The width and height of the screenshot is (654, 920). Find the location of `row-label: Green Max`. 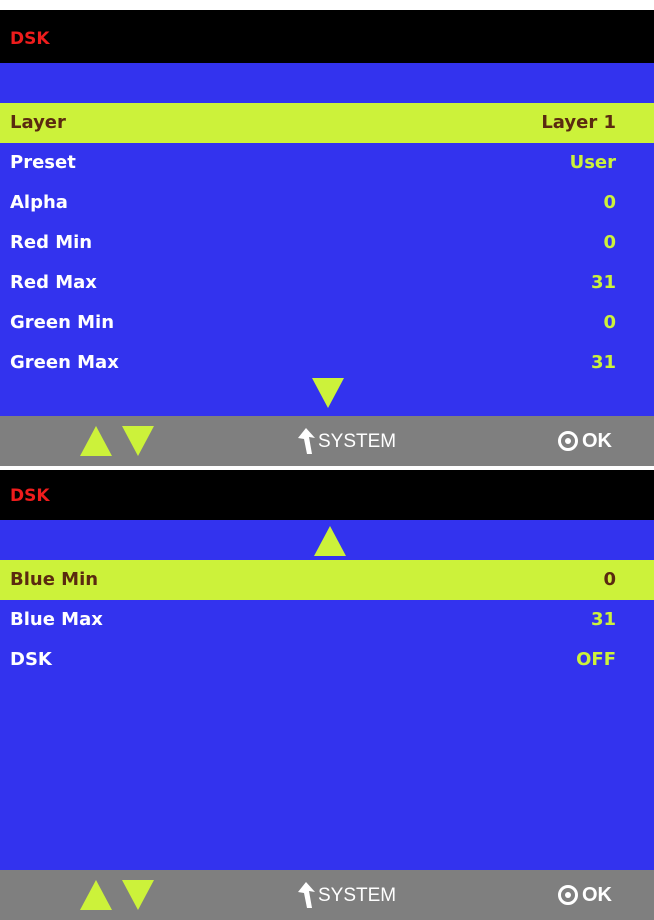

row-label: Green Max is located at coordinates (64, 362).